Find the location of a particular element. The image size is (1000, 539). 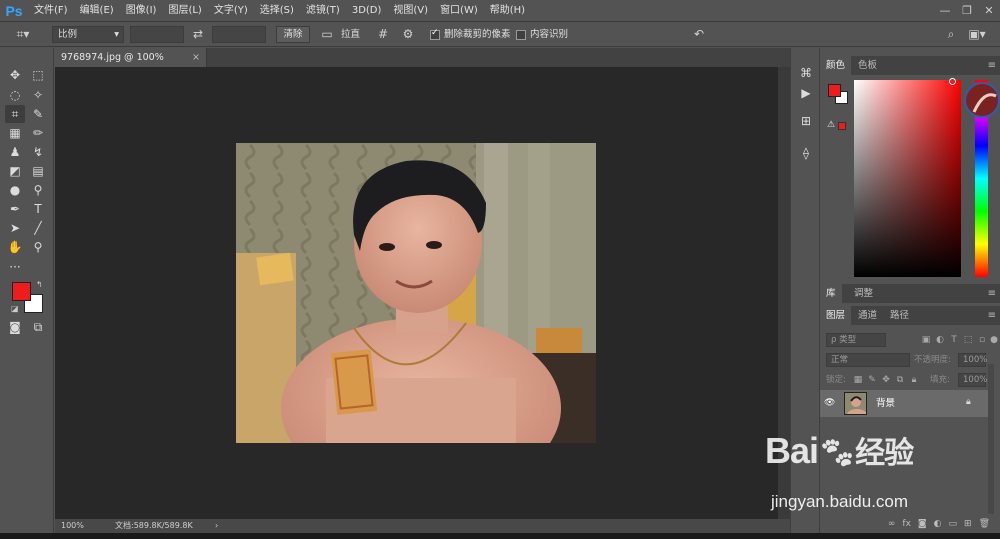

hand-tool-icon: ✋ is located at coordinates (15, 247).